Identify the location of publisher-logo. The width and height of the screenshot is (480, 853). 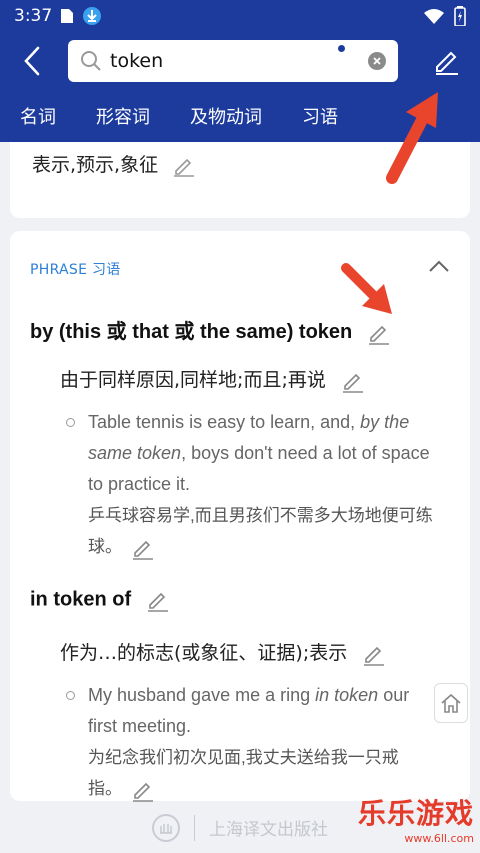
(166, 827).